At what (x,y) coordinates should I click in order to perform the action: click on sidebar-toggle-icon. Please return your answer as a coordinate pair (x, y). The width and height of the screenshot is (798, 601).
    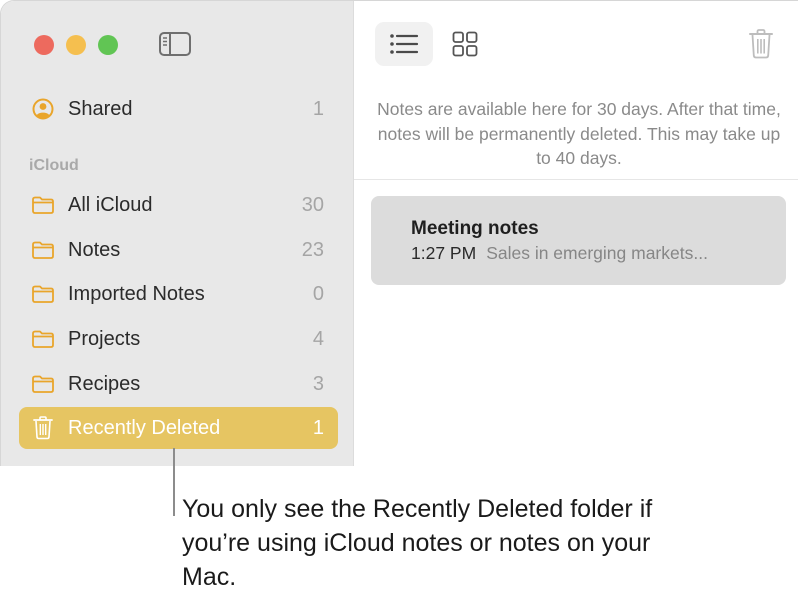
    Looking at the image, I should click on (175, 44).